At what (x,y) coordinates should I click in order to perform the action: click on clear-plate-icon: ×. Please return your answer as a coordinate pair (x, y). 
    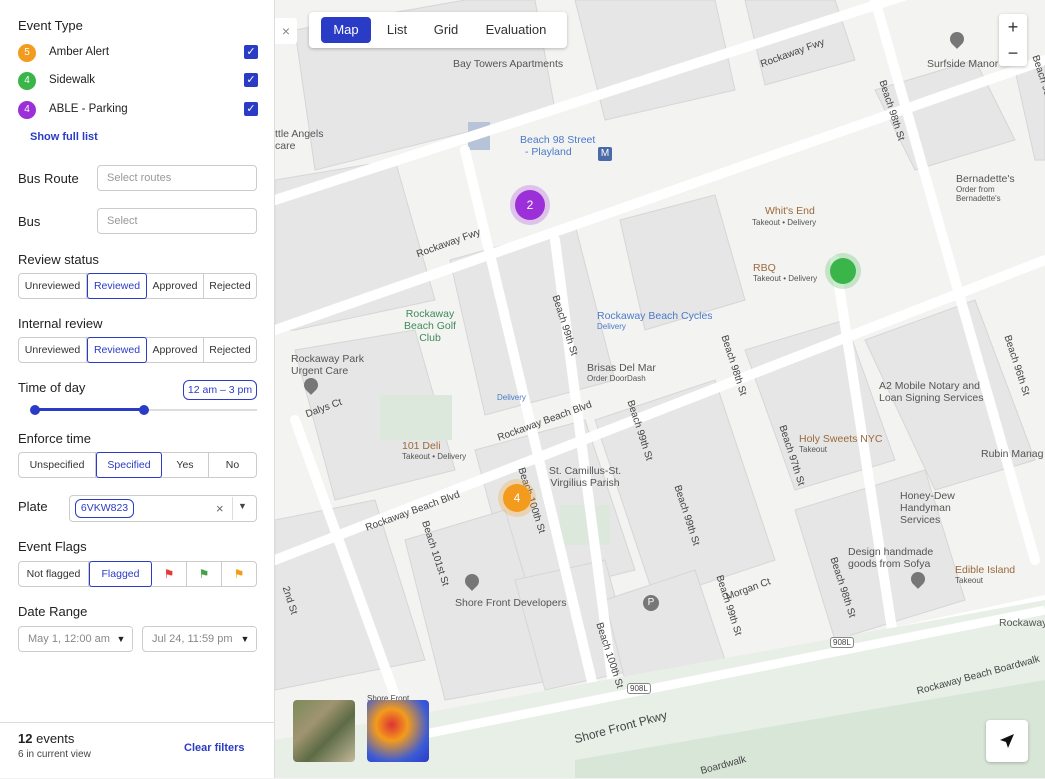
    Looking at the image, I should click on (220, 508).